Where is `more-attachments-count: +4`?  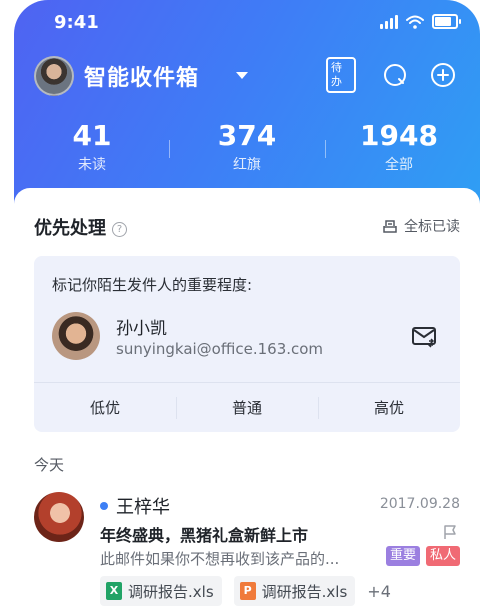 more-attachments-count: +4 is located at coordinates (379, 591).